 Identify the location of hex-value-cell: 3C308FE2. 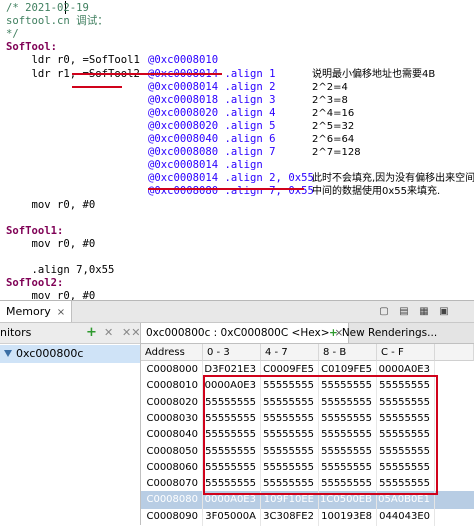
(290, 516).